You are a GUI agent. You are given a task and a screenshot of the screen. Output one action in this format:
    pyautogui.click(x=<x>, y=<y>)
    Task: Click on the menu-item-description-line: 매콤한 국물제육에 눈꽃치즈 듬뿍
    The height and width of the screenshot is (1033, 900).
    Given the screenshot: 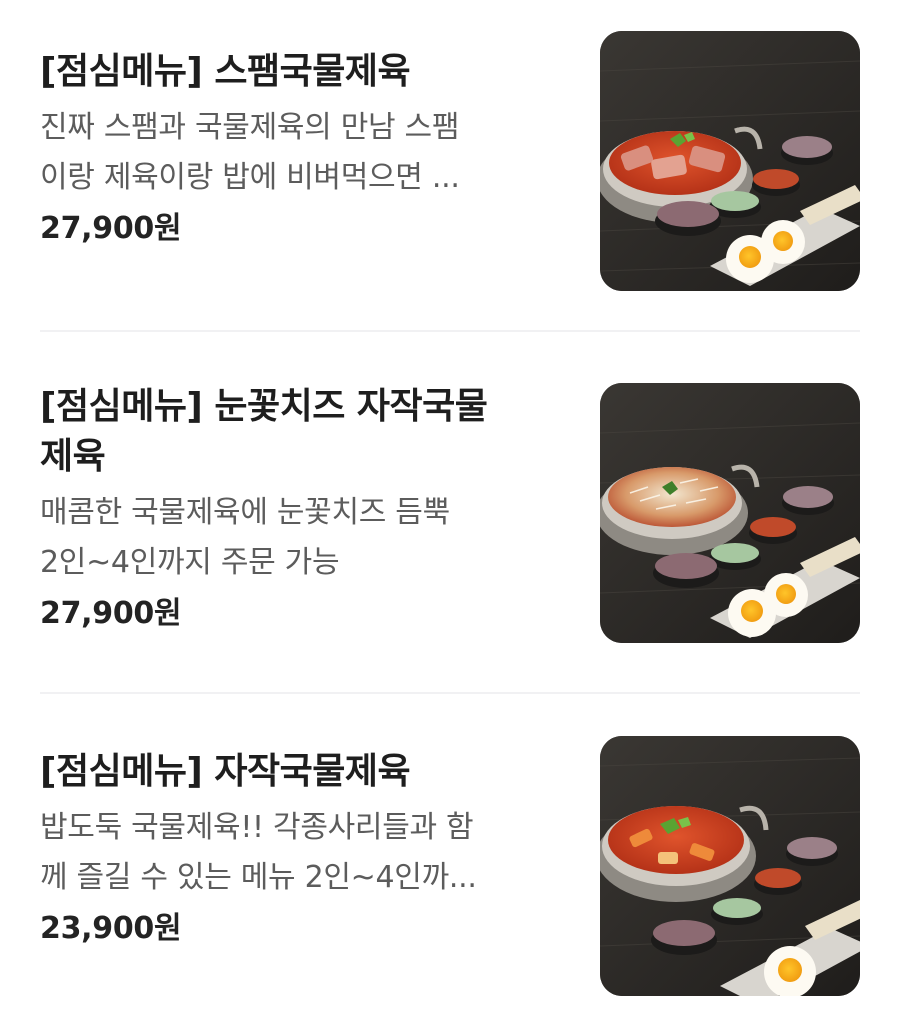 What is the action you would take?
    pyautogui.click(x=245, y=512)
    